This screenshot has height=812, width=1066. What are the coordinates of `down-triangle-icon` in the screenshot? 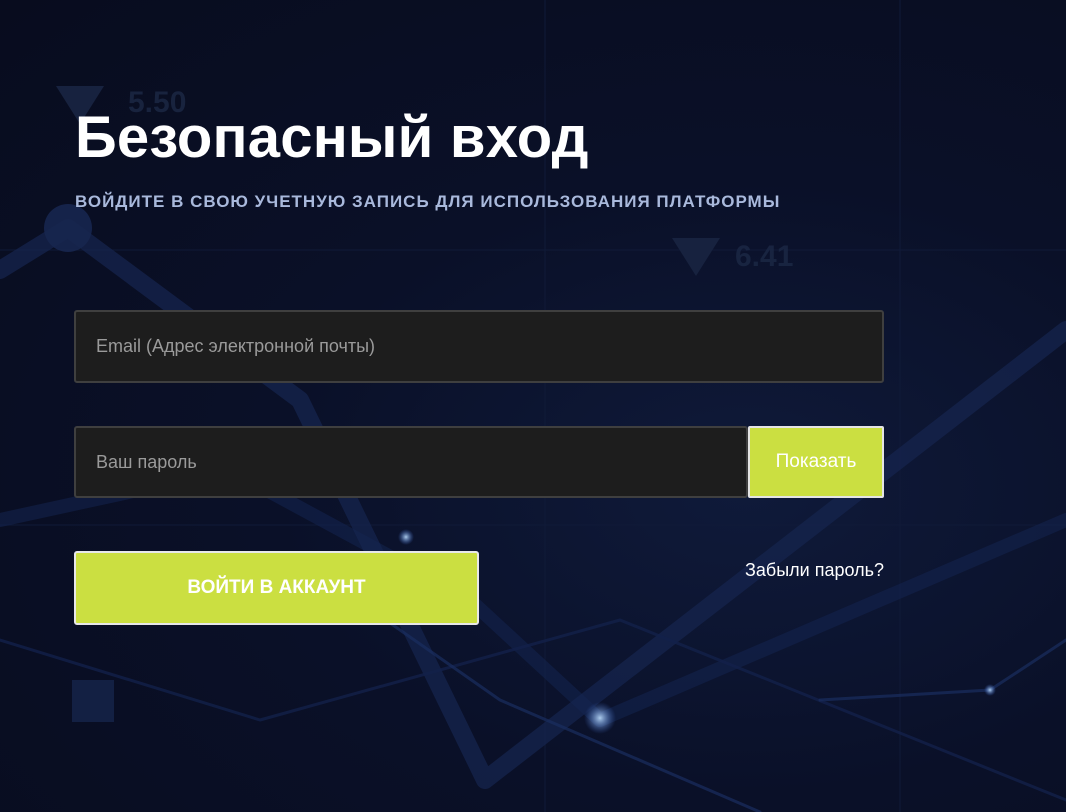 It's located at (696, 257).